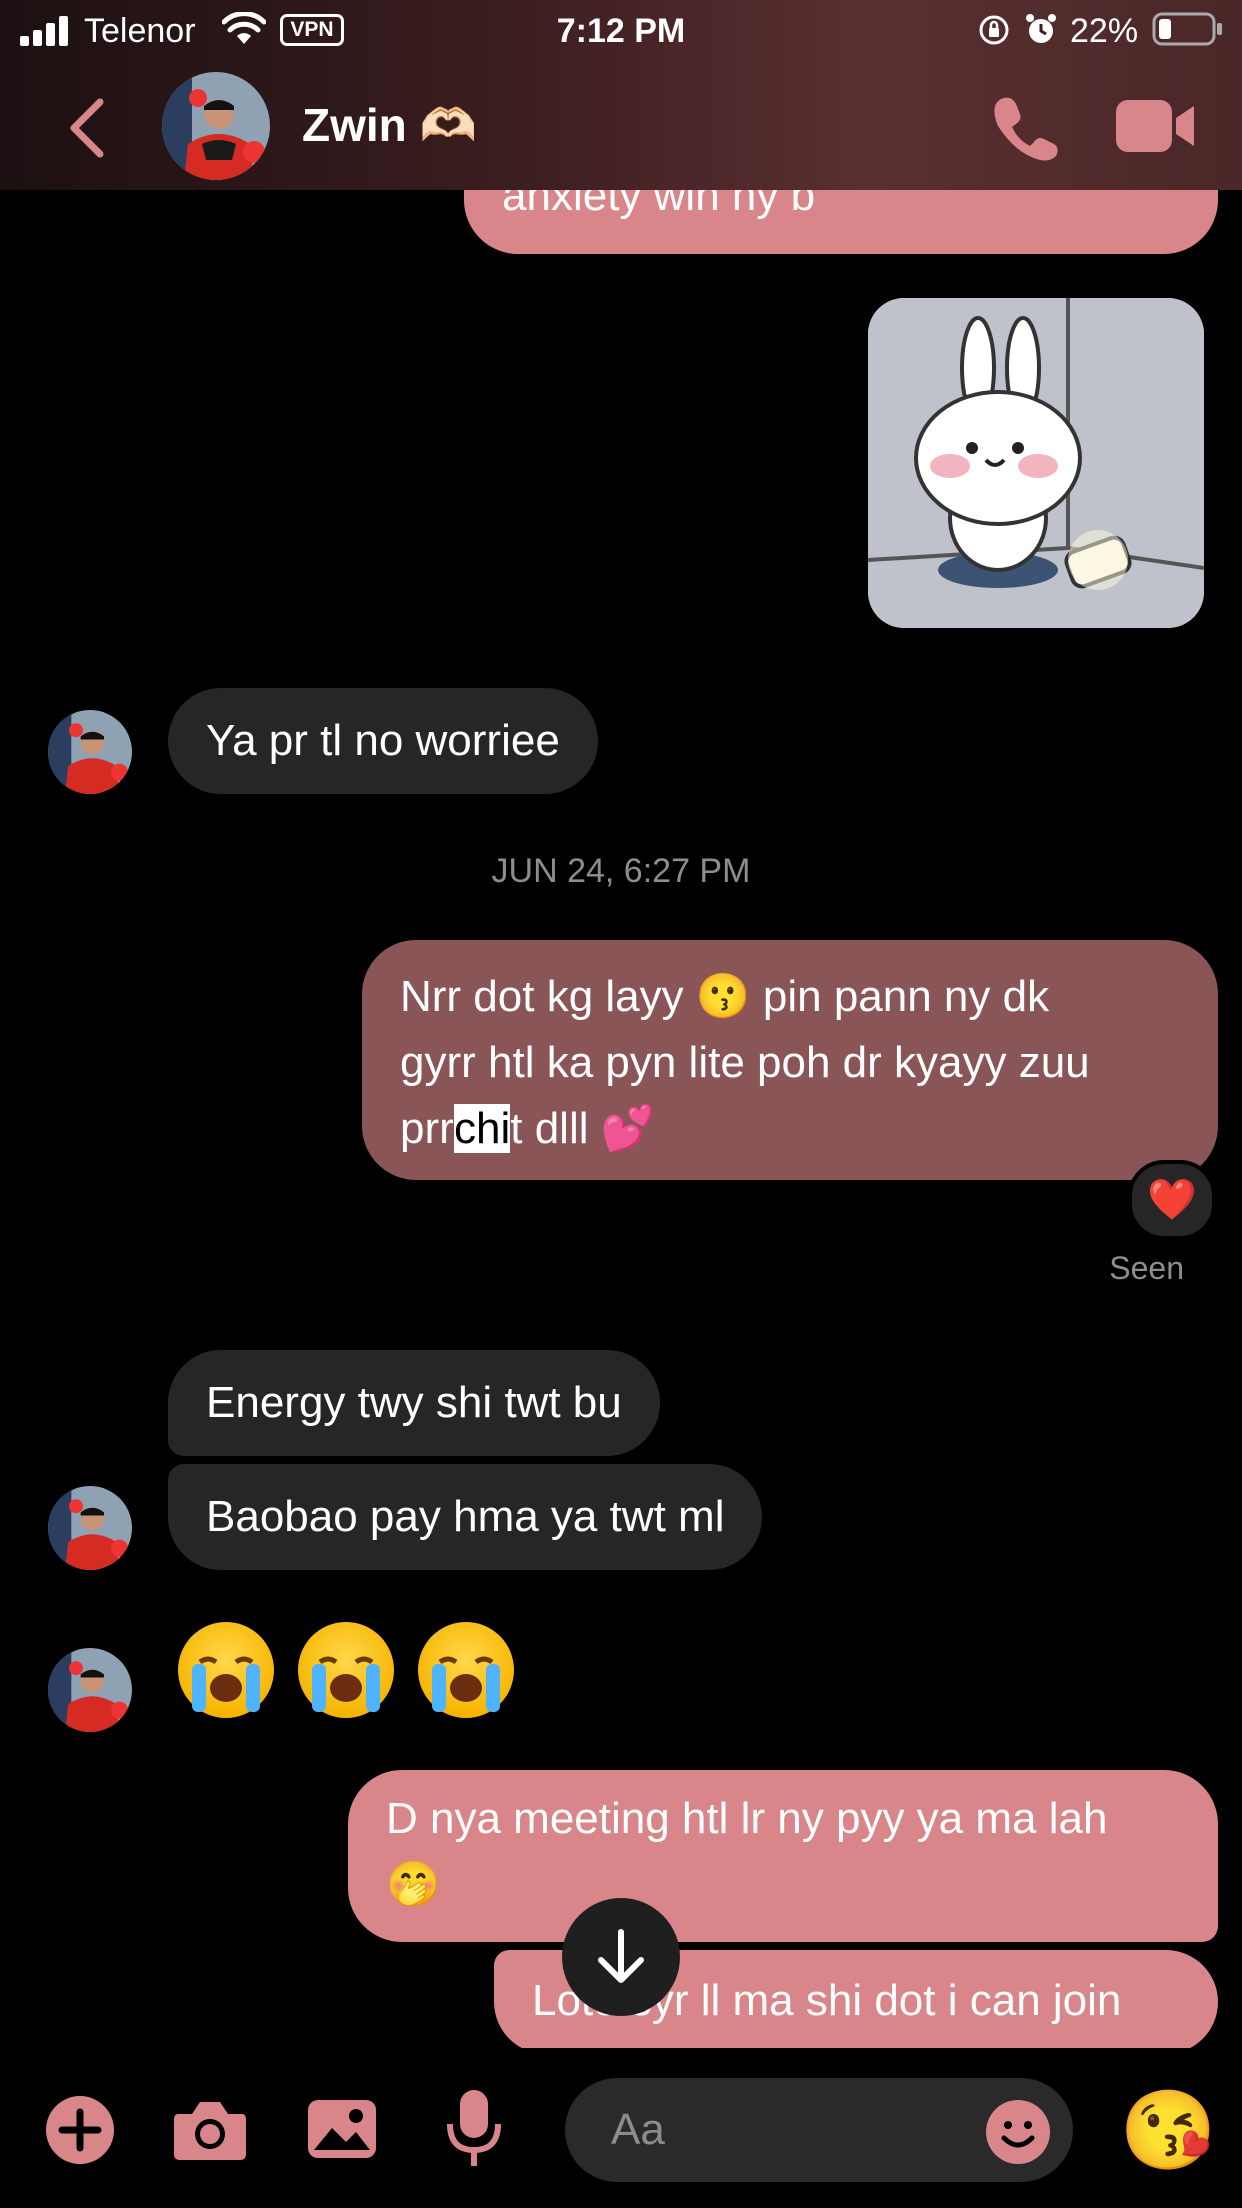 The width and height of the screenshot is (1242, 2208). Describe the element at coordinates (342, 2129) in the screenshot. I see `gallery-icon` at that location.